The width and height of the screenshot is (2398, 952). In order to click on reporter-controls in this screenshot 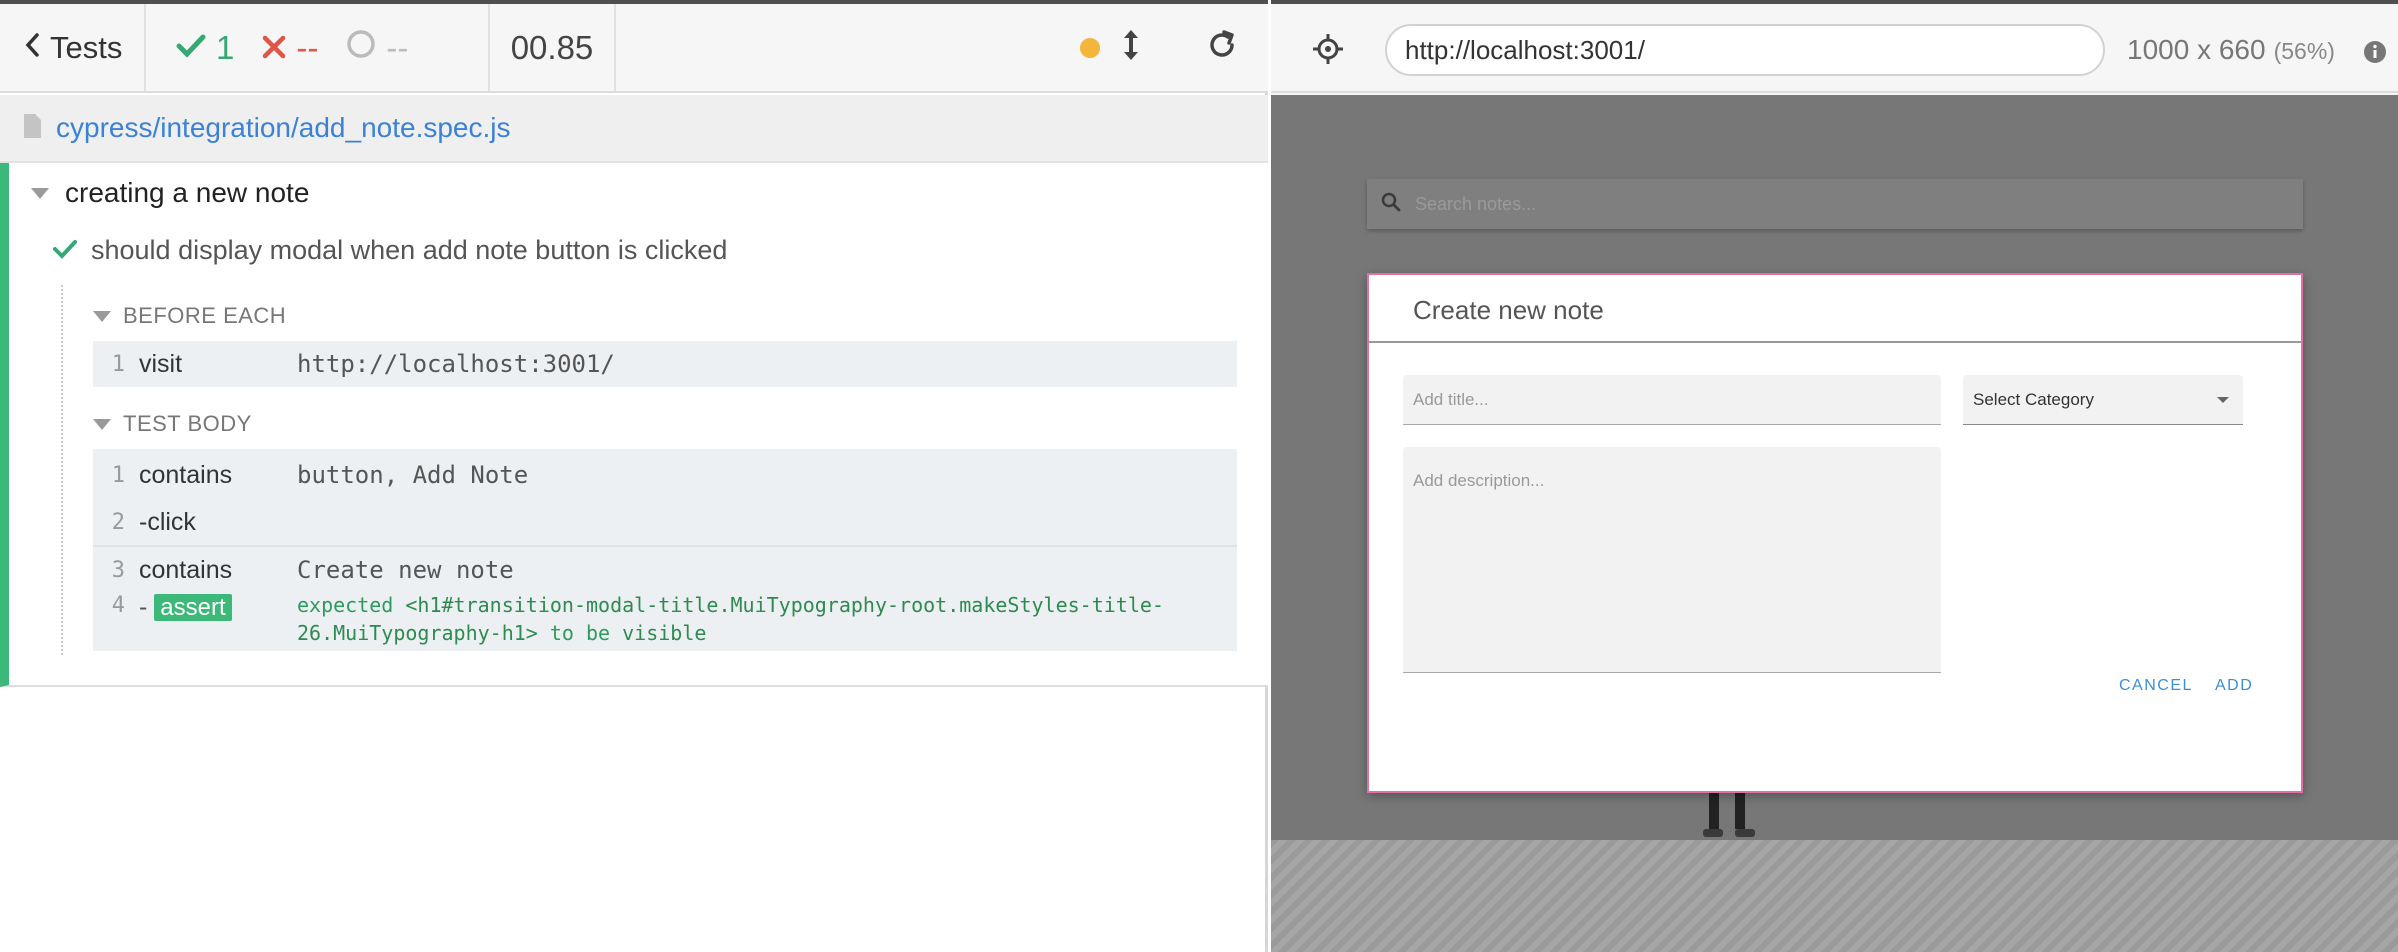, I will do `click(1174, 47)`.